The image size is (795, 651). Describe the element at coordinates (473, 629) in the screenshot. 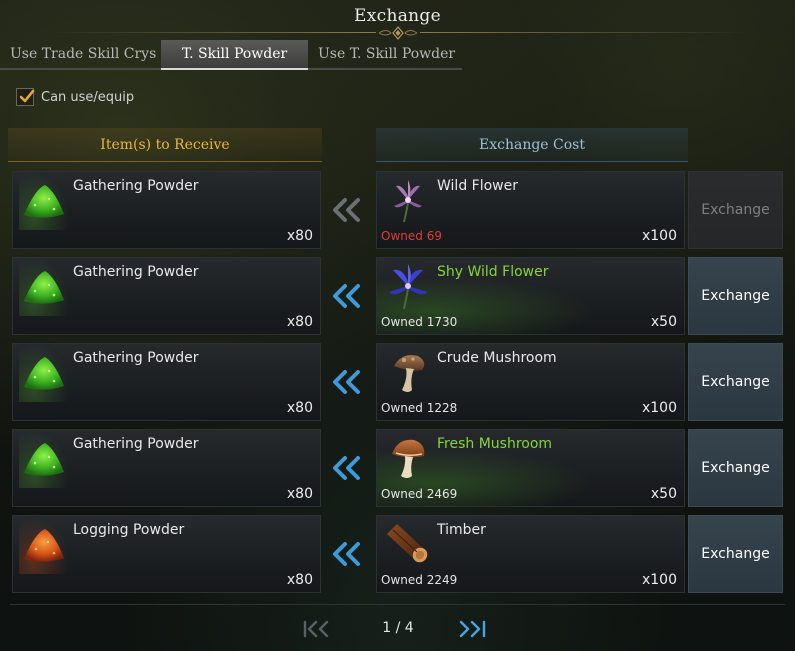

I see `last-page-icon` at that location.